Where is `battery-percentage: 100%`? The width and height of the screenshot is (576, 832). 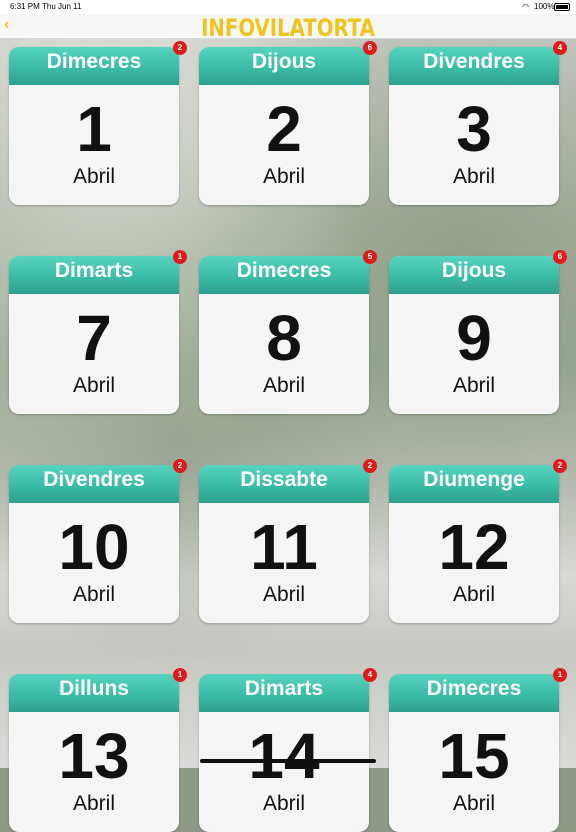 battery-percentage: 100% is located at coordinates (544, 6).